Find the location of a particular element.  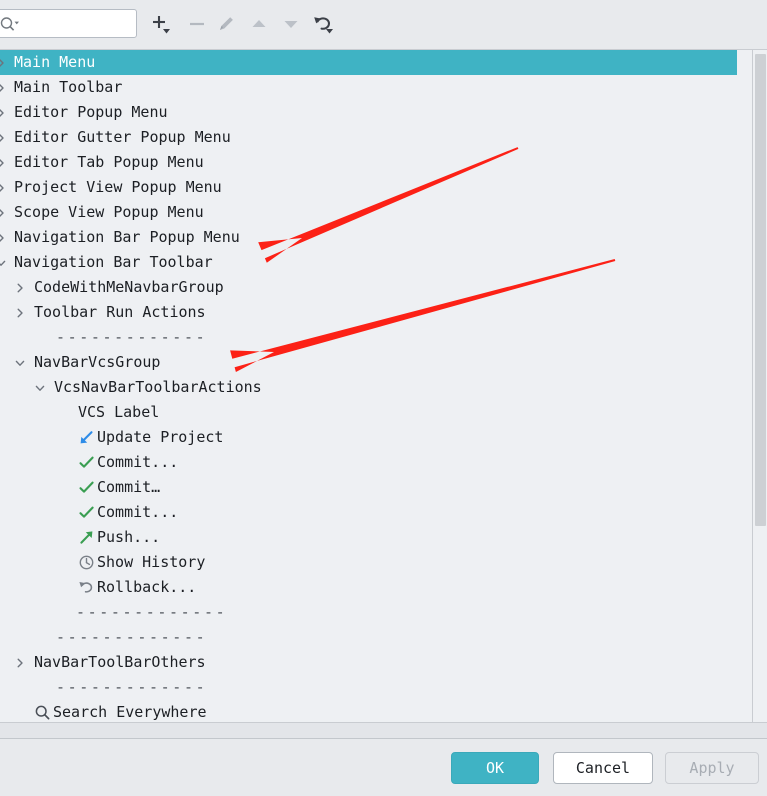

tree-row-label: Main Menu is located at coordinates (55, 62).